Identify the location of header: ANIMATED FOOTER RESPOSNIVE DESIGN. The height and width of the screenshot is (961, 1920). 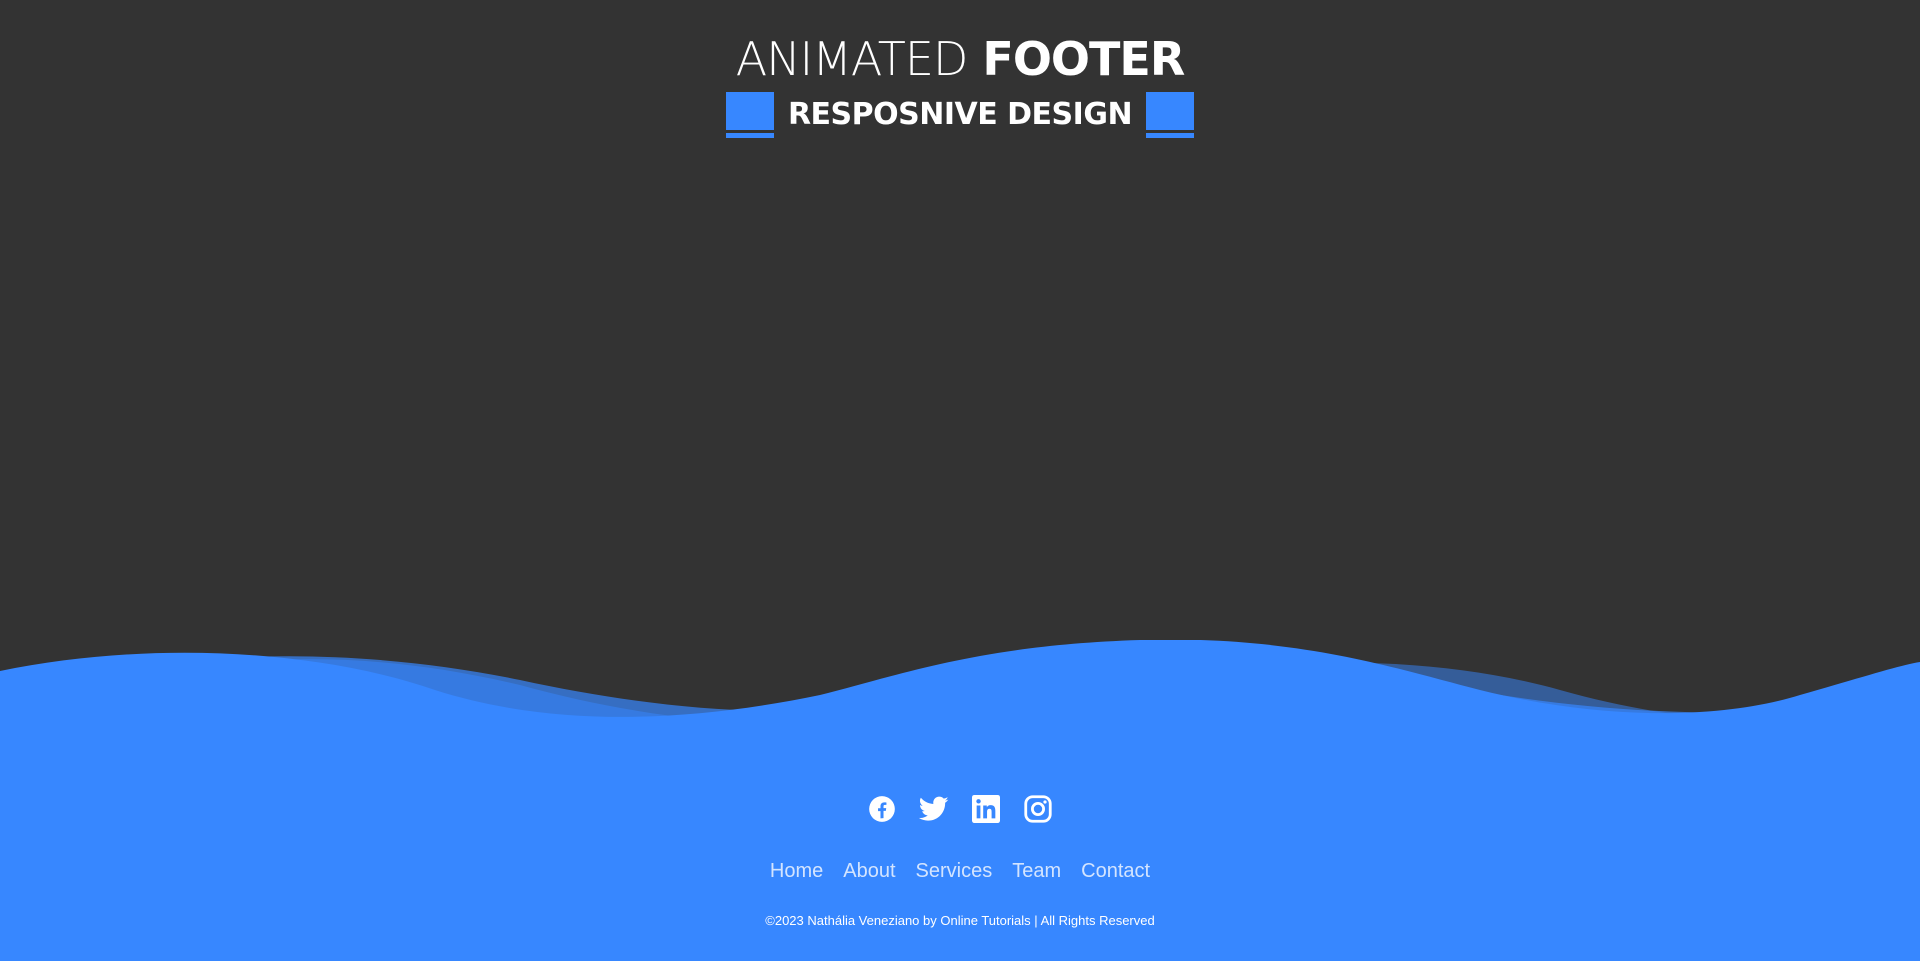
(960, 84).